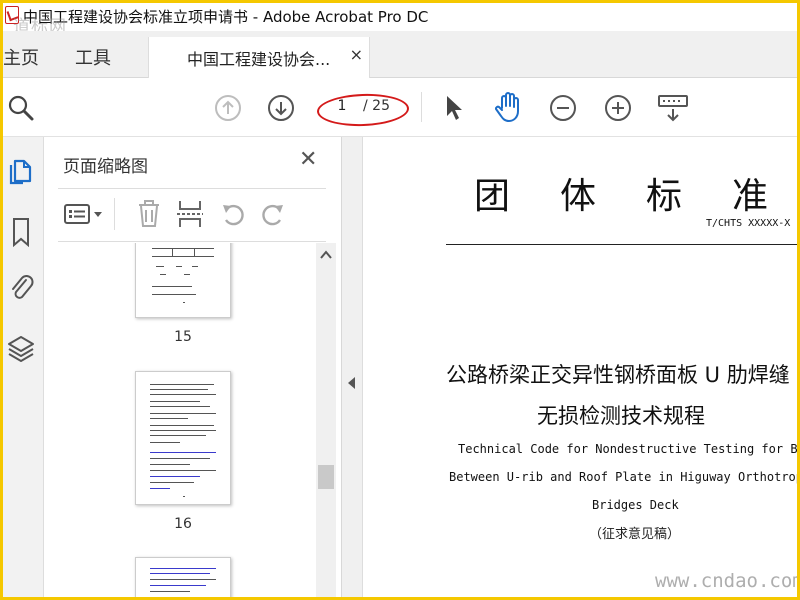 Image resolution: width=800 pixels, height=600 pixels. What do you see at coordinates (726, 581) in the screenshot?
I see `watermark-bottom: www.cndao.com` at bounding box center [726, 581].